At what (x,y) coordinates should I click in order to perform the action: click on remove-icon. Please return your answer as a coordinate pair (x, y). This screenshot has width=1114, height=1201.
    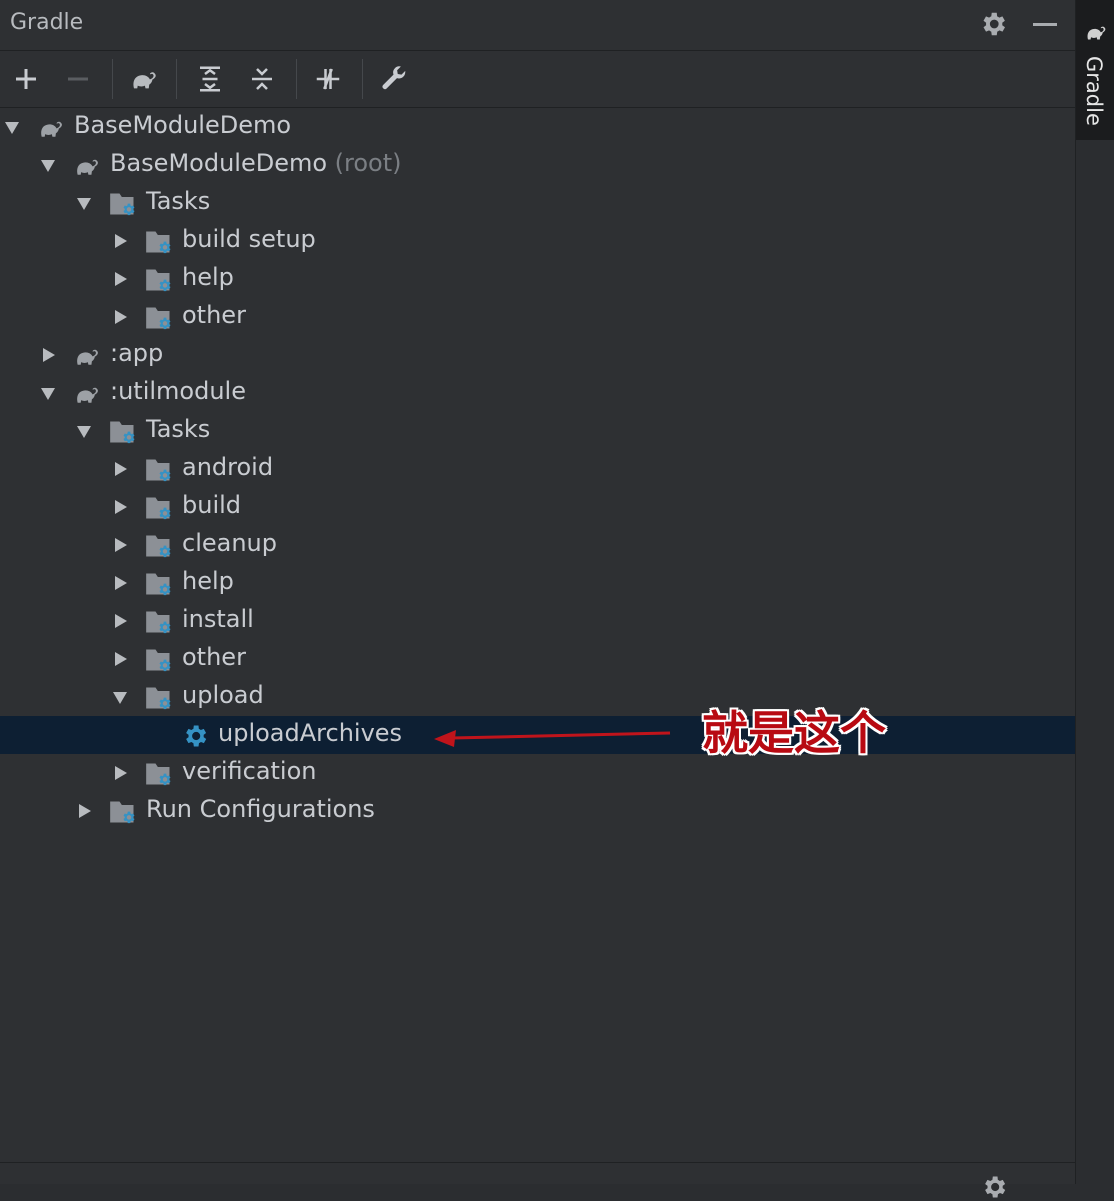
    Looking at the image, I should click on (78, 79).